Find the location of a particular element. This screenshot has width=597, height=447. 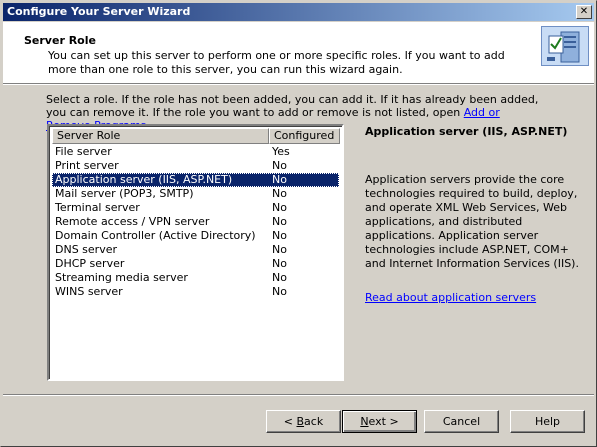

role-name: Mail server (POP3, SMTP) is located at coordinates (124, 193).